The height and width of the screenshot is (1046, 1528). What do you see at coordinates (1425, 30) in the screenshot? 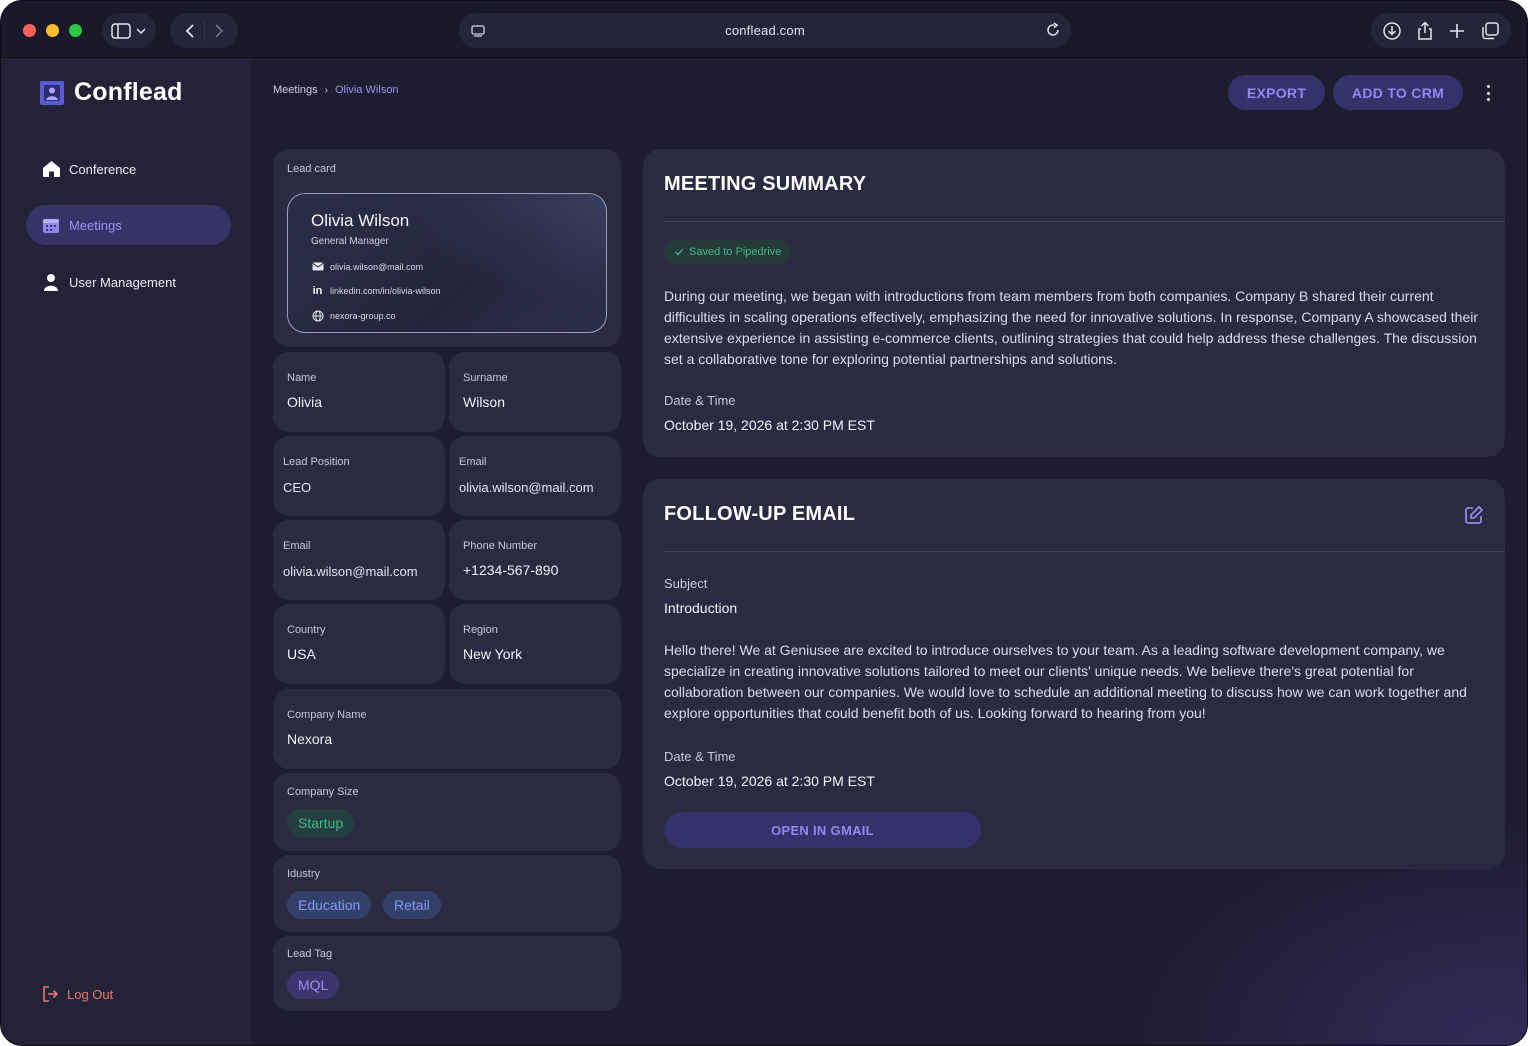
I see `share-icon` at bounding box center [1425, 30].